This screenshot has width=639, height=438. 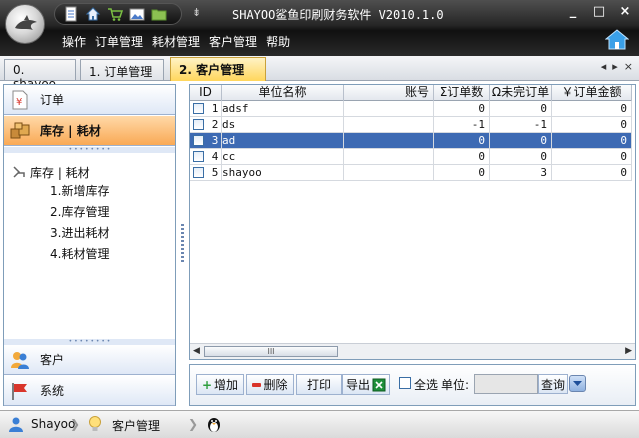 I want to click on table-row: 4 cc 0 0 0, so click(x=411, y=157).